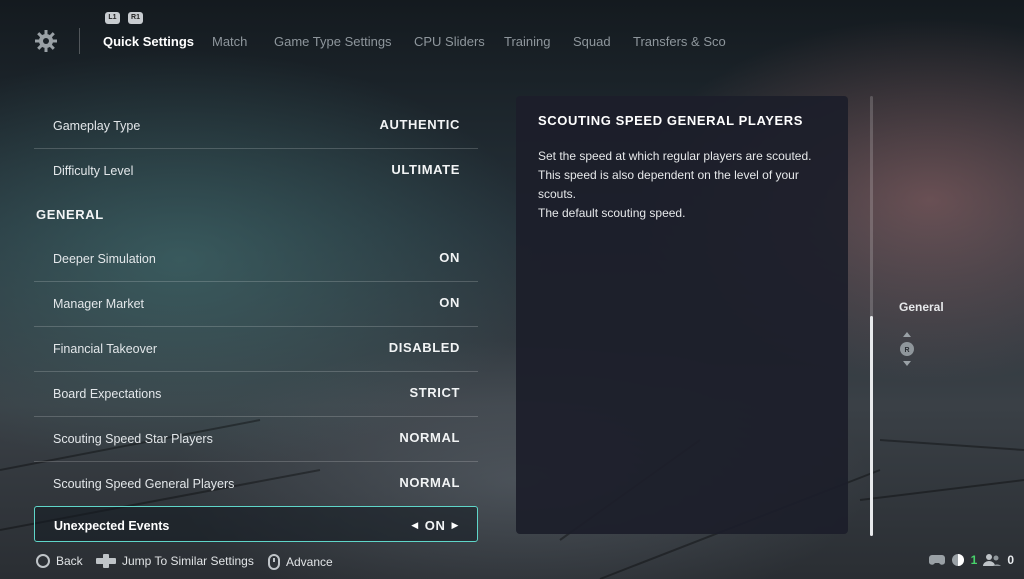 This screenshot has height=579, width=1024. What do you see at coordinates (133, 439) in the screenshot?
I see `setting-label: Scouting Speed Star Players` at bounding box center [133, 439].